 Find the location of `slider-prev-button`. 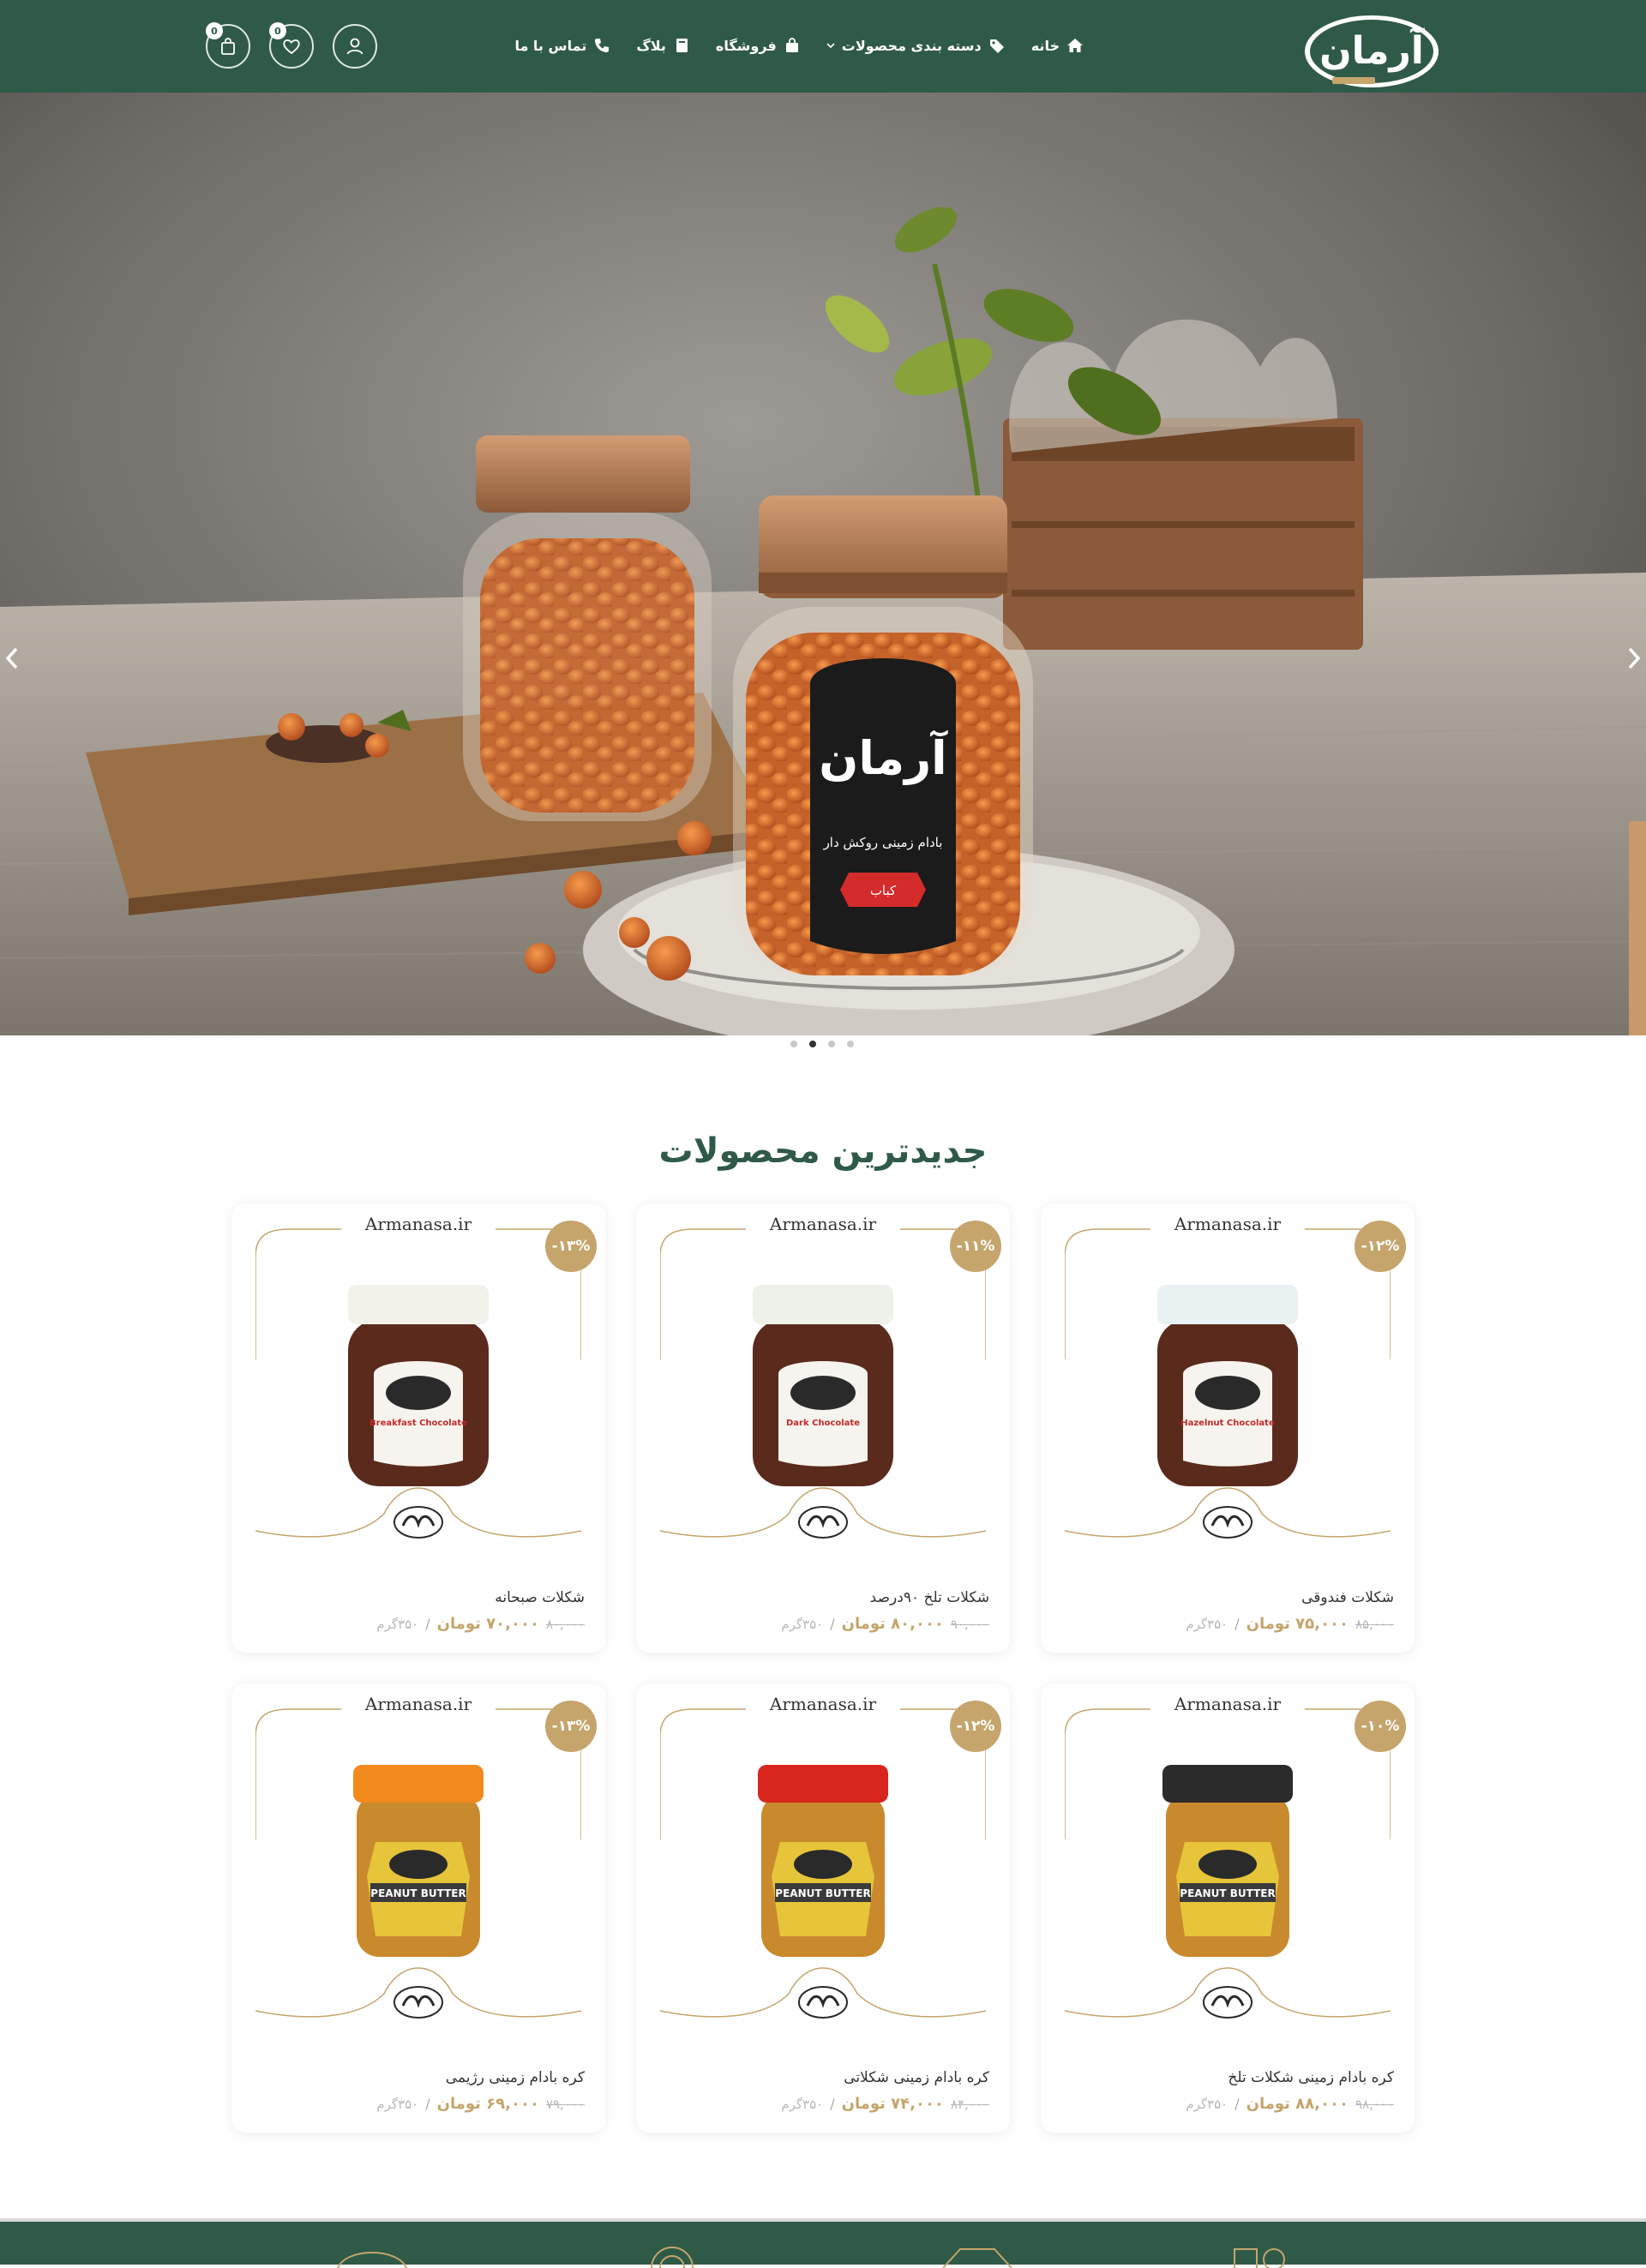

slider-prev-button is located at coordinates (12, 658).